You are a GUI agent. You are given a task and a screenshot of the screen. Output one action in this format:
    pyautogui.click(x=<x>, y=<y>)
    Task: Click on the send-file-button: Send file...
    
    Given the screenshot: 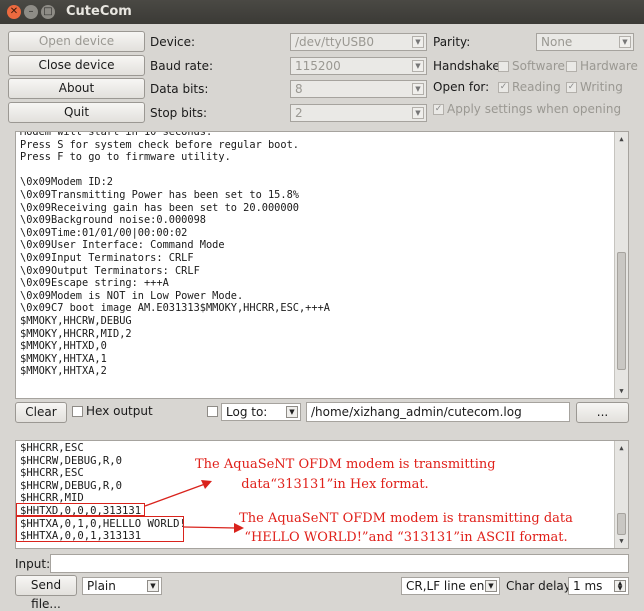 What is the action you would take?
    pyautogui.click(x=46, y=593)
    